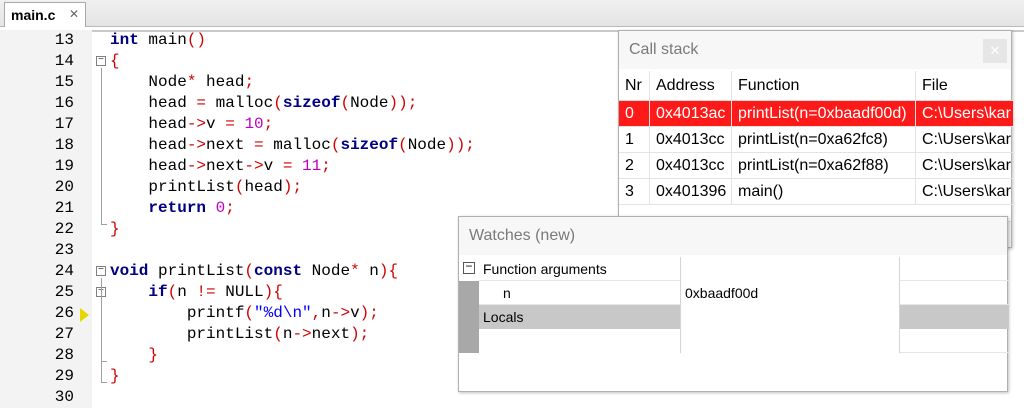 Image resolution: width=1024 pixels, height=408 pixels. I want to click on line-number: 13, so click(64, 40).